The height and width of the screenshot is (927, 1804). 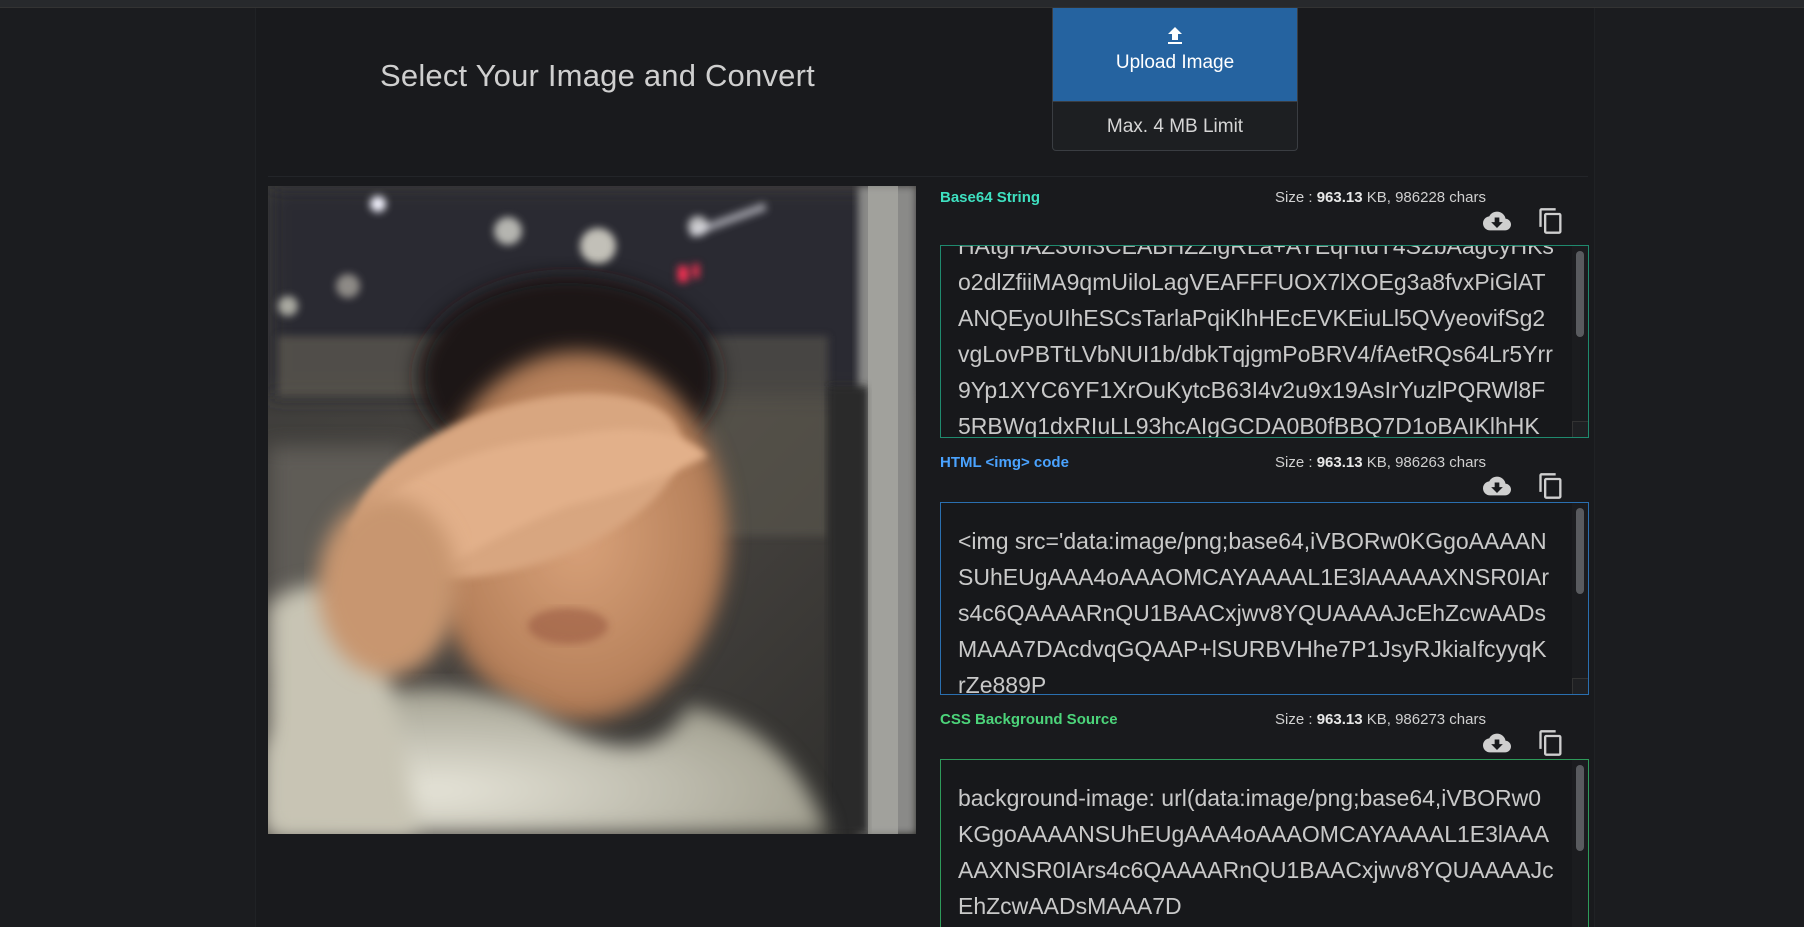 What do you see at coordinates (597, 75) in the screenshot?
I see `page-title: Select Your Image and Convert` at bounding box center [597, 75].